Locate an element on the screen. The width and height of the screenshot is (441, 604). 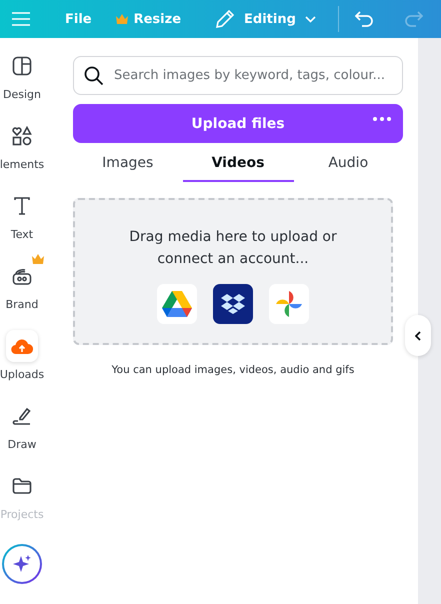
sidebar-item: Uploads is located at coordinates (22, 359).